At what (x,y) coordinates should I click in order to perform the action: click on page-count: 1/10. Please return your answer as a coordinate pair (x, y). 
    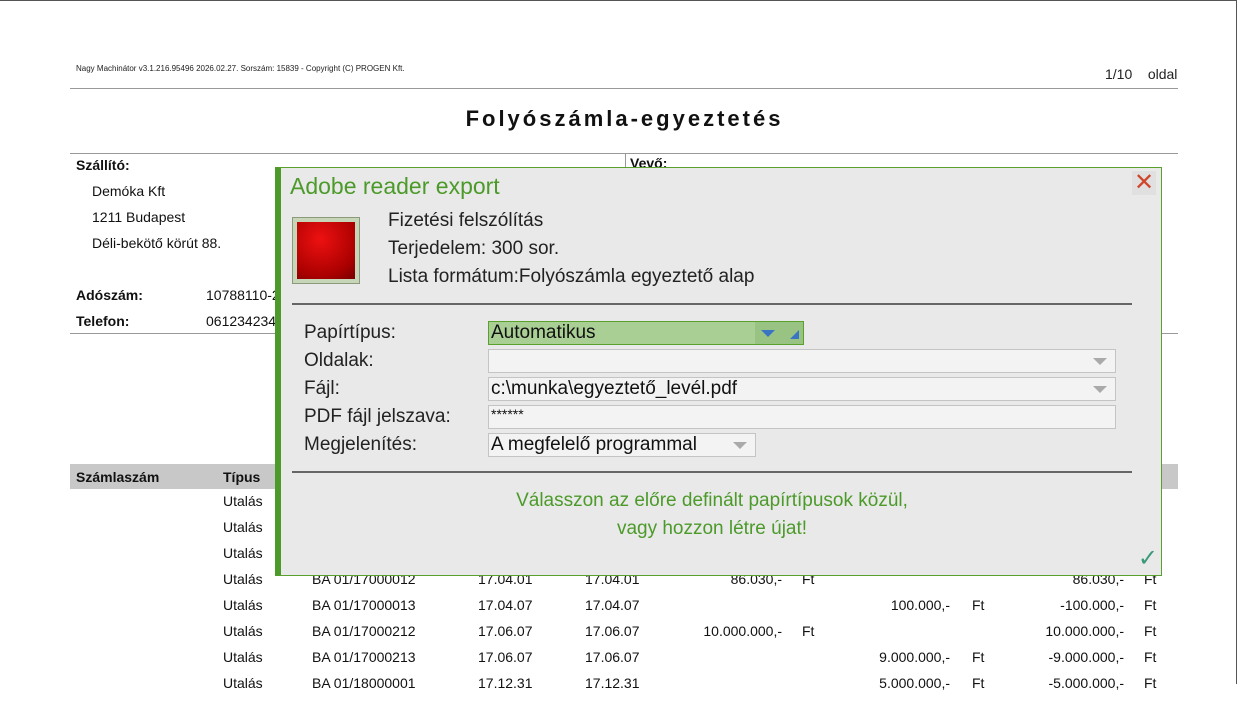
    Looking at the image, I should click on (1119, 74).